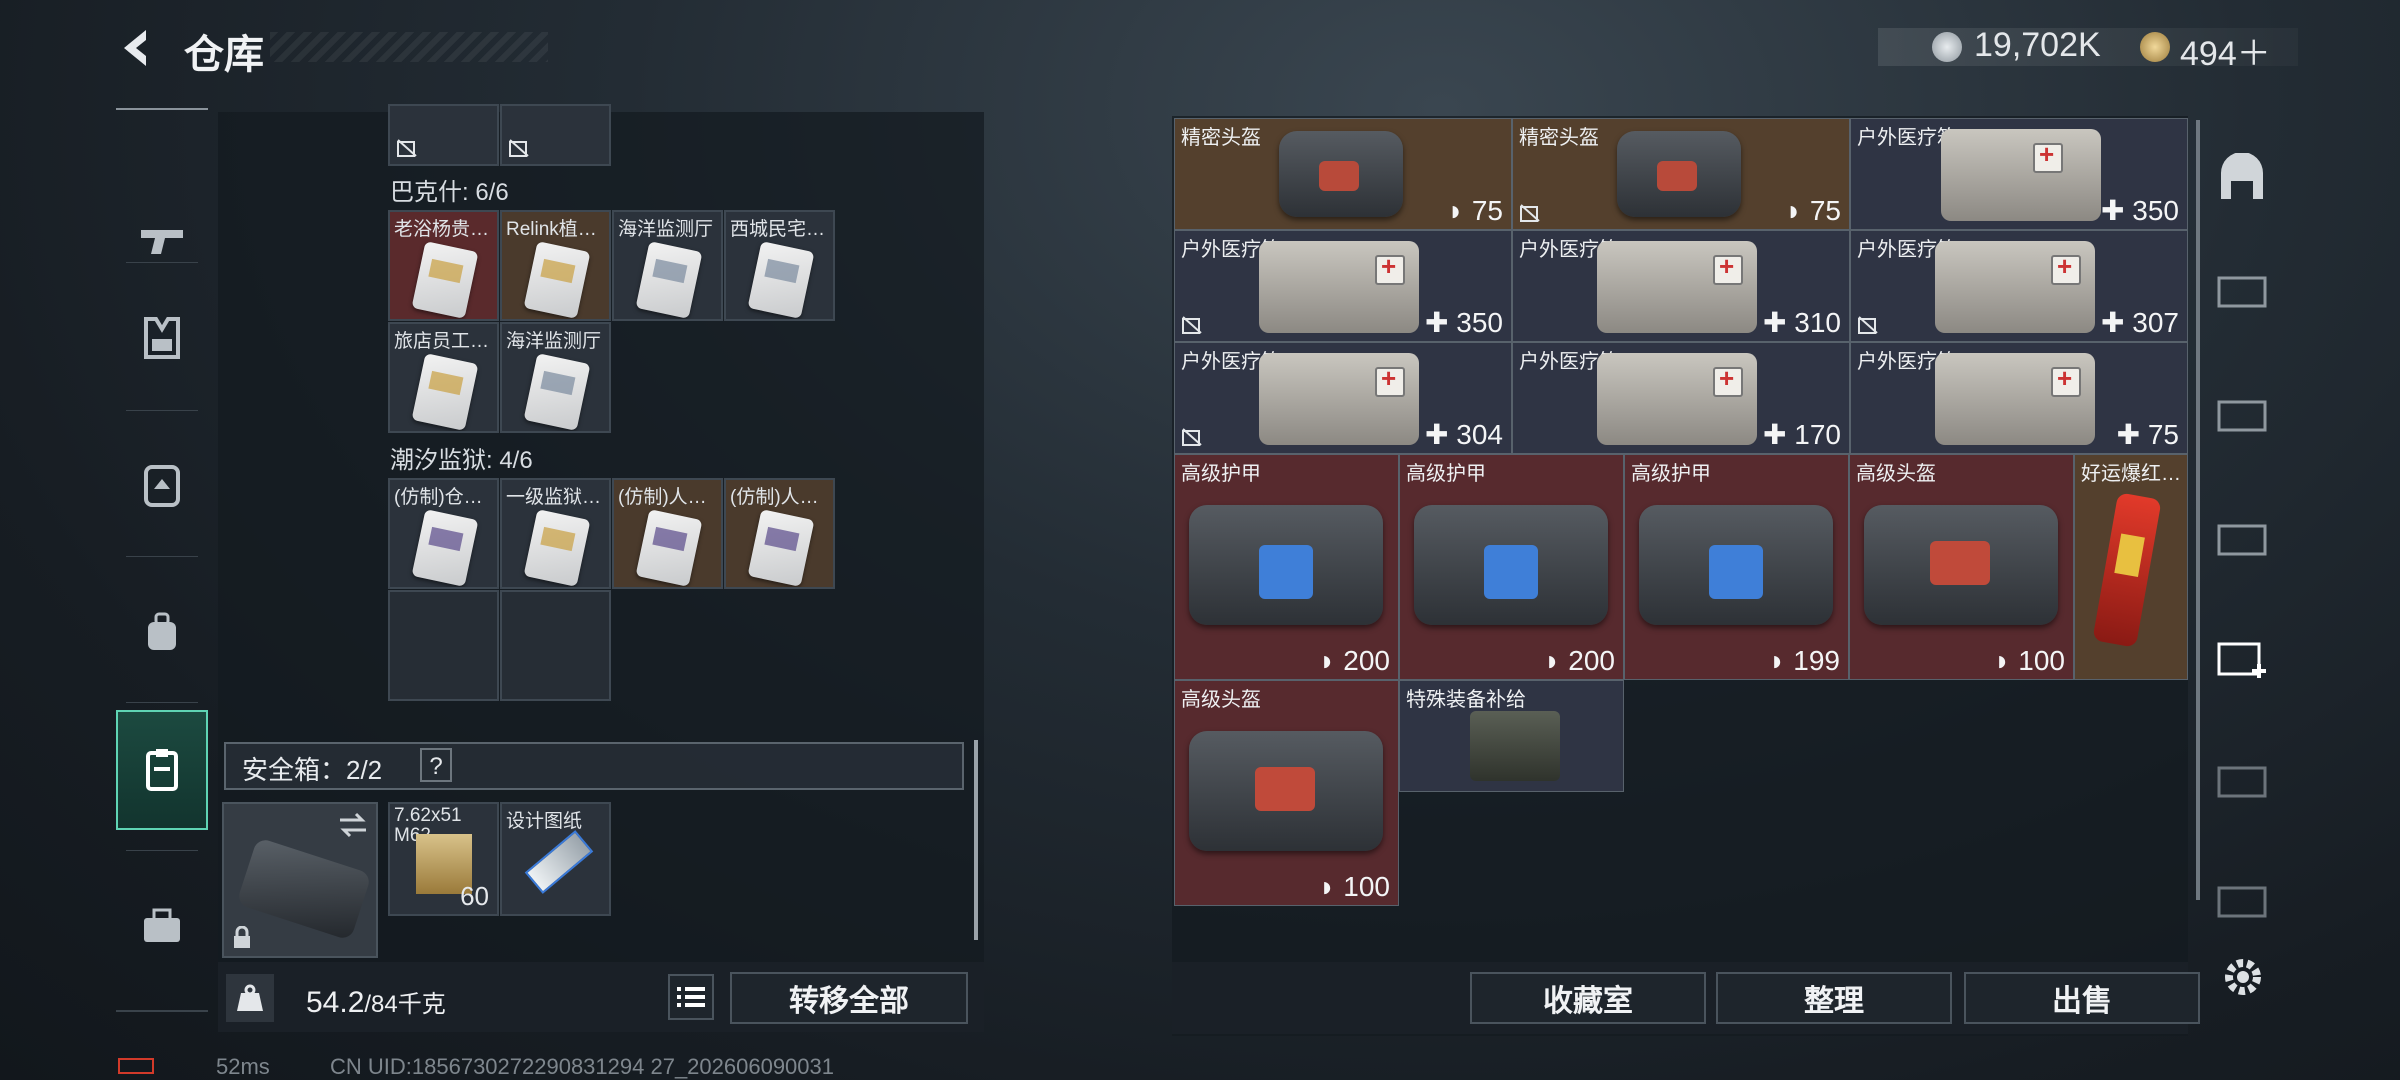 Image resolution: width=2400 pixels, height=1080 pixels. Describe the element at coordinates (474, 896) in the screenshot. I see `ammo-count: 60` at that location.